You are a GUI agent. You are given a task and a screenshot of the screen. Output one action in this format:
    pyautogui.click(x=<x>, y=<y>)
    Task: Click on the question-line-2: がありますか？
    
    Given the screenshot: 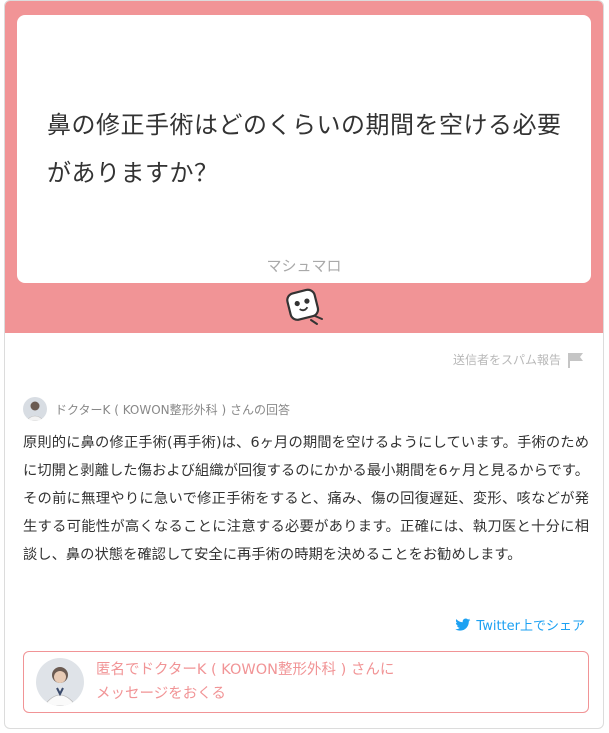 What is the action you would take?
    pyautogui.click(x=133, y=173)
    